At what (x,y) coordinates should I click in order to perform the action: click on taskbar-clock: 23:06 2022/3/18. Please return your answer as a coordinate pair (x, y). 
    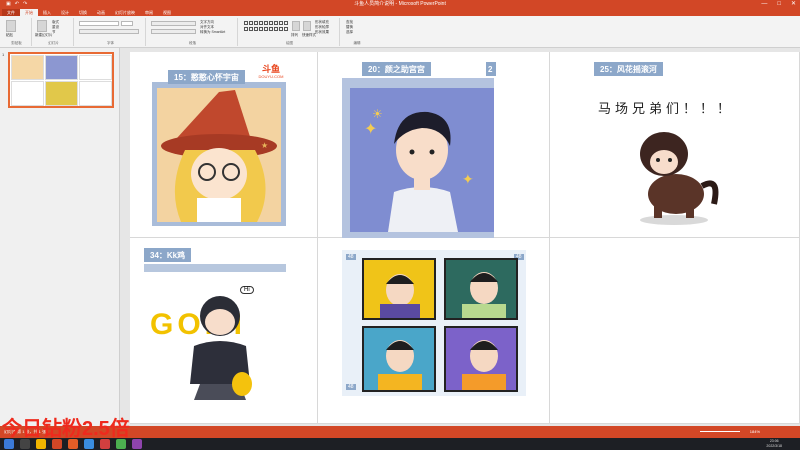
    Looking at the image, I should click on (774, 444).